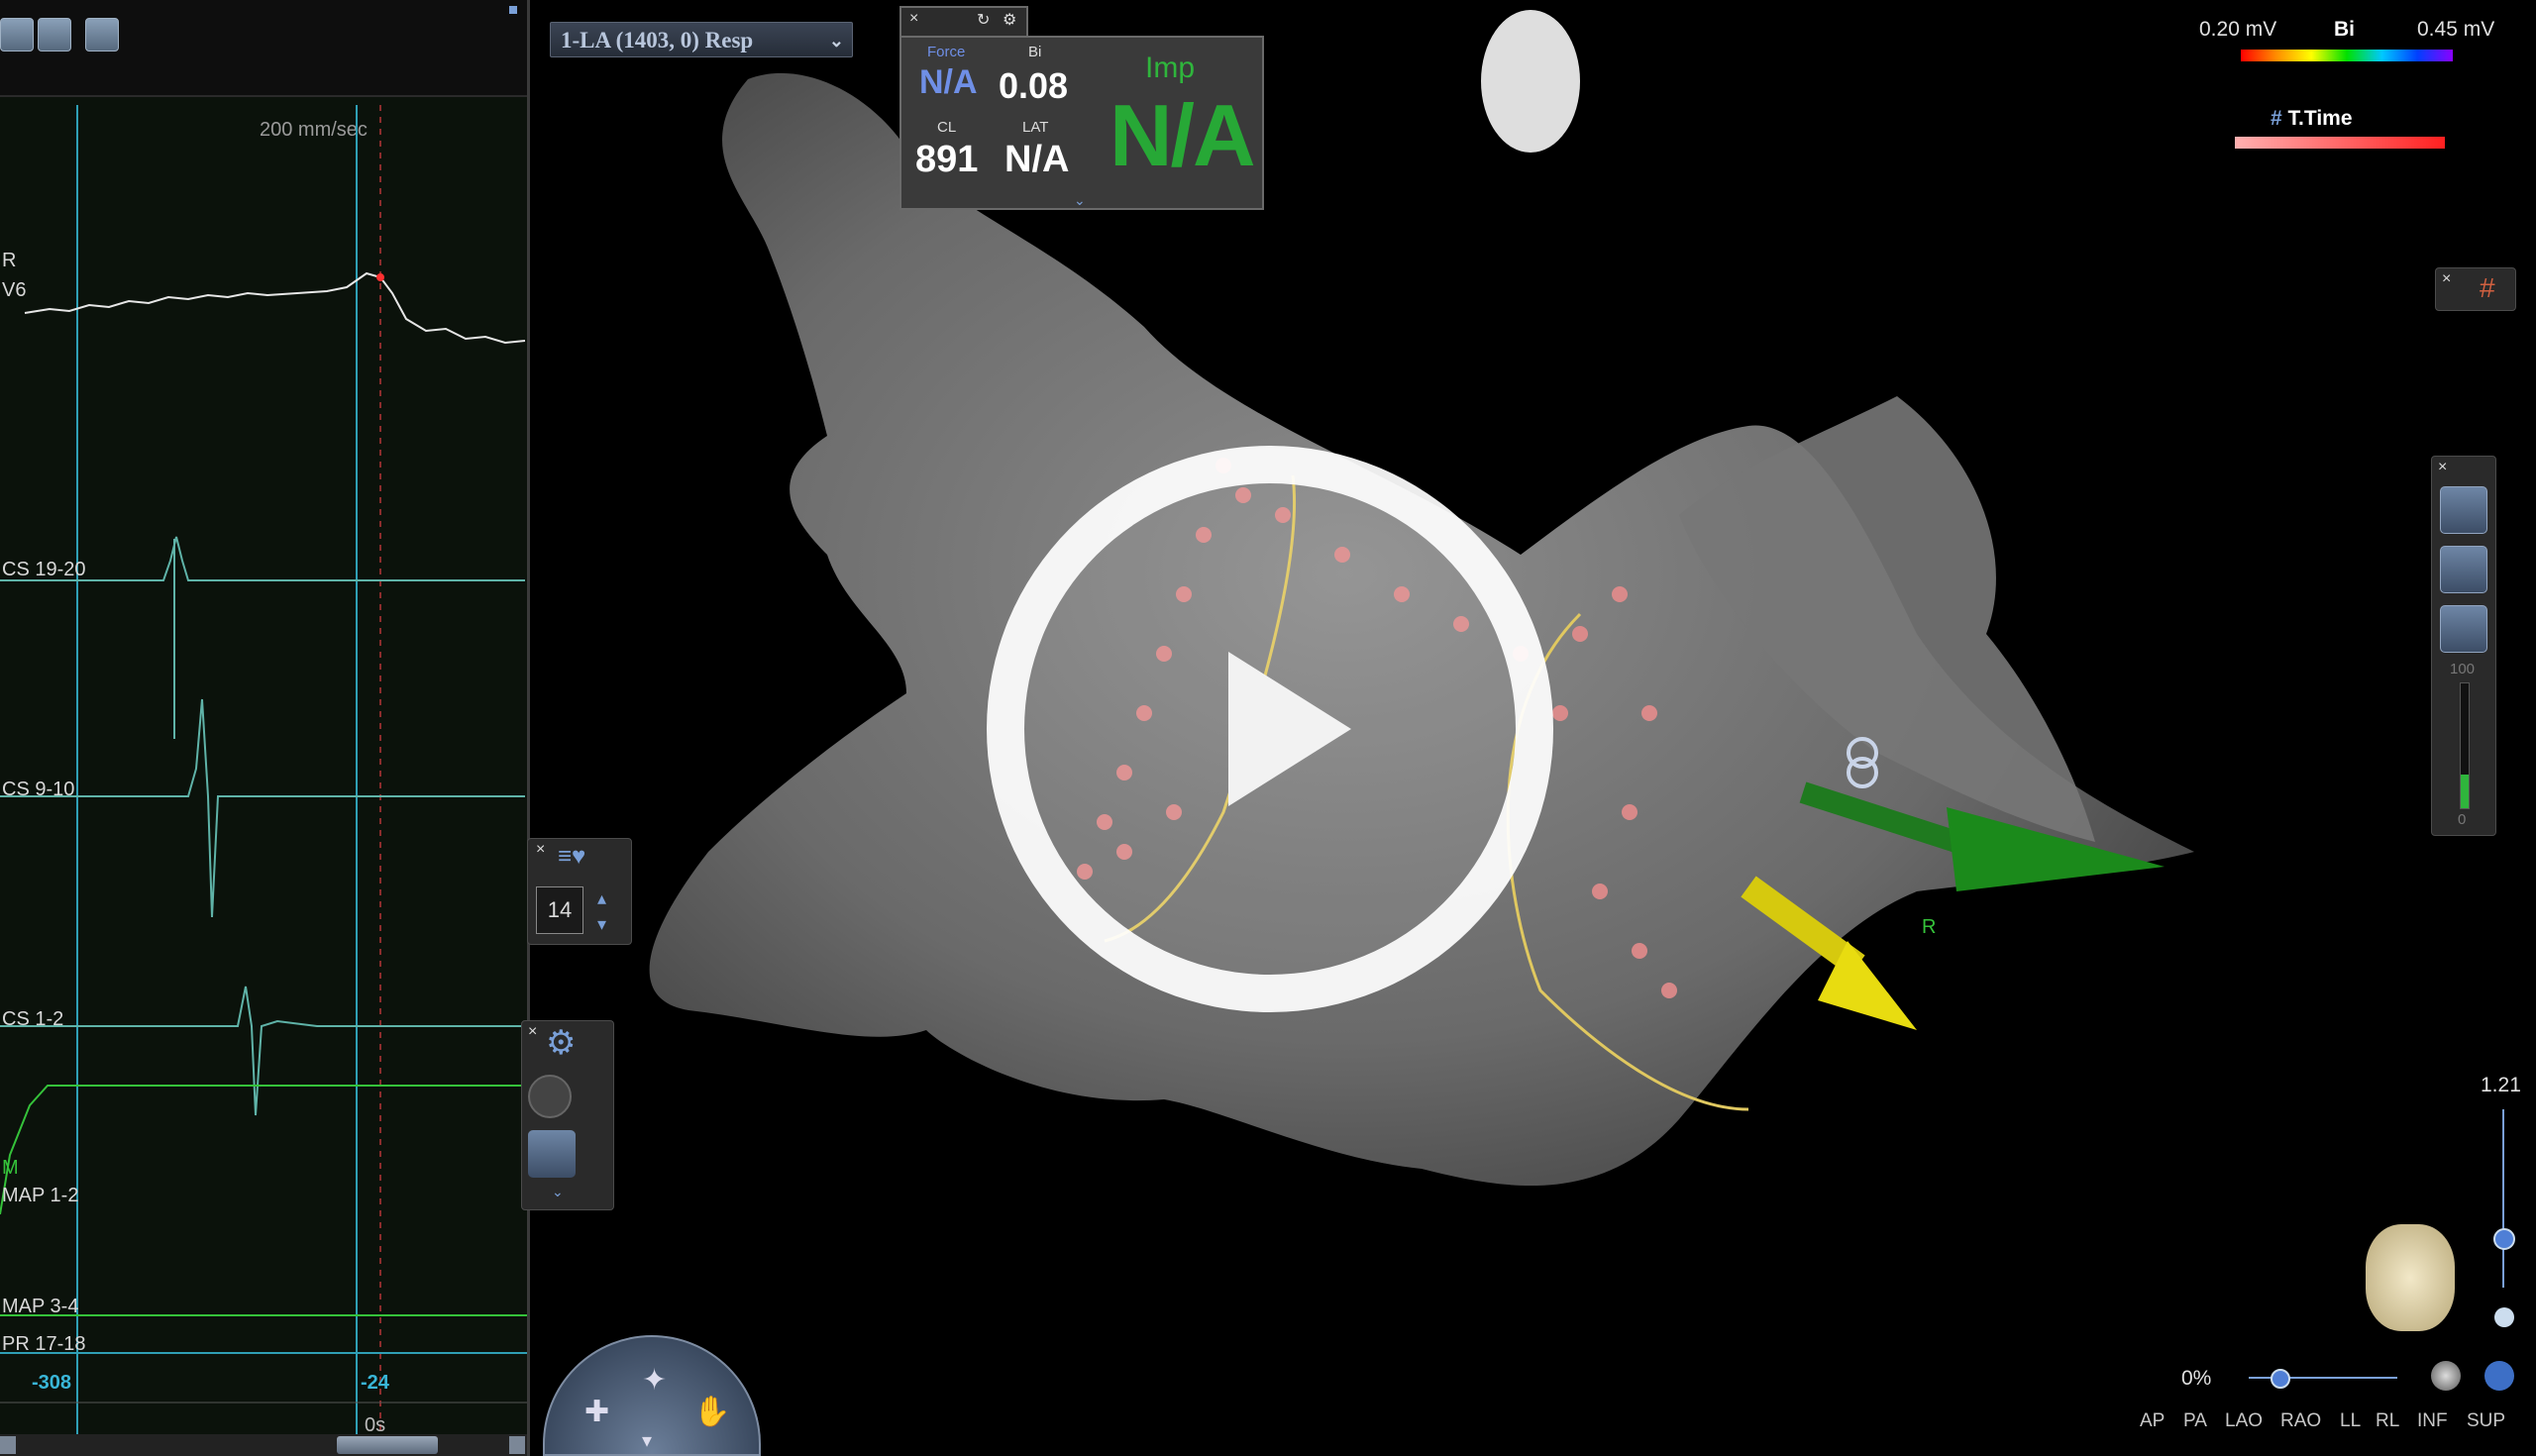  I want to click on add-point-icon: ✚, so click(596, 1412).